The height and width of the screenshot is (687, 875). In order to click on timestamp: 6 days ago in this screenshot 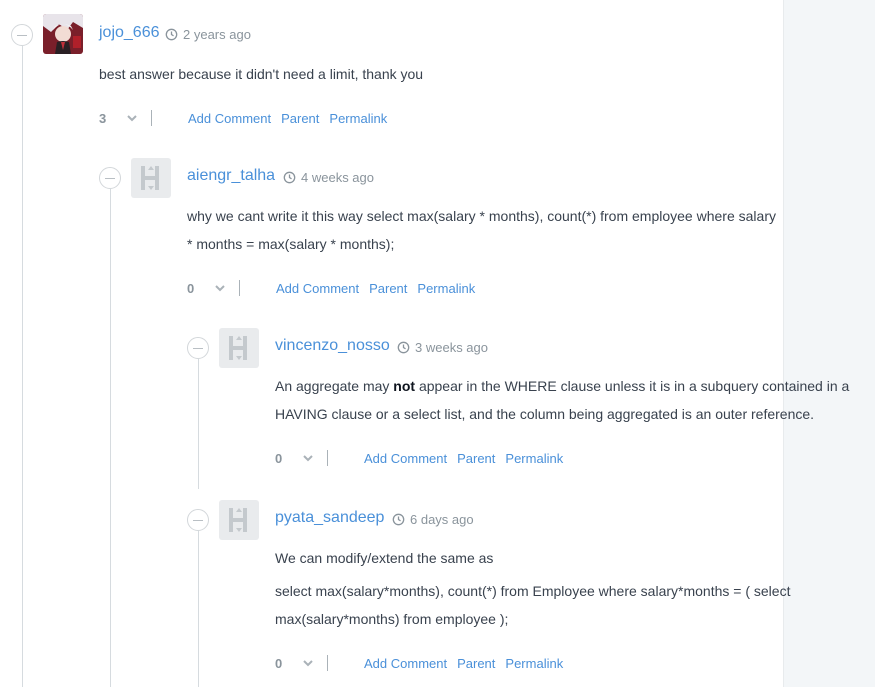, I will do `click(433, 519)`.